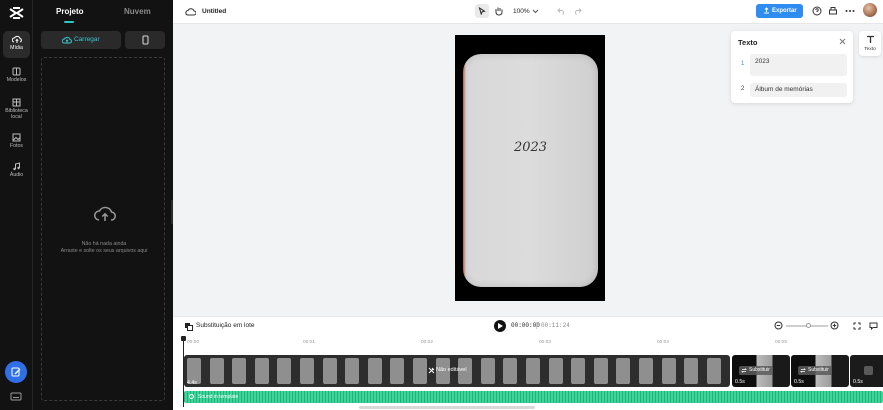 This screenshot has width=883, height=410. I want to click on text-panel-title: Texto, so click(748, 42).